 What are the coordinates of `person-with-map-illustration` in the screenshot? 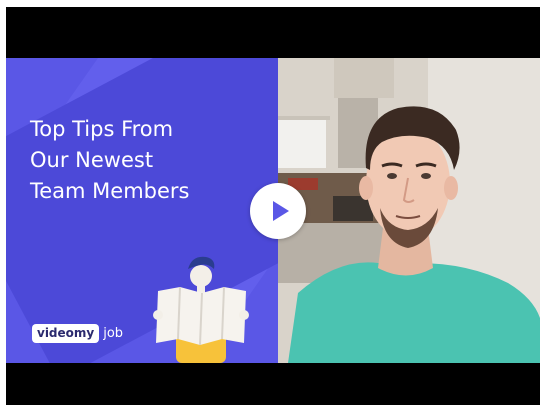 It's located at (201, 309).